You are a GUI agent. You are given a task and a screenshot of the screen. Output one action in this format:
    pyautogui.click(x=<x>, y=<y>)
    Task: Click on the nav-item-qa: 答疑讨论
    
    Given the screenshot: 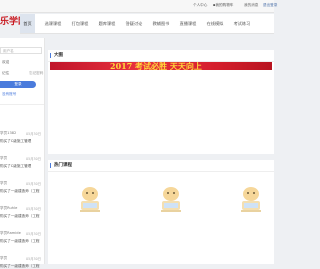 What is the action you would take?
    pyautogui.click(x=134, y=23)
    